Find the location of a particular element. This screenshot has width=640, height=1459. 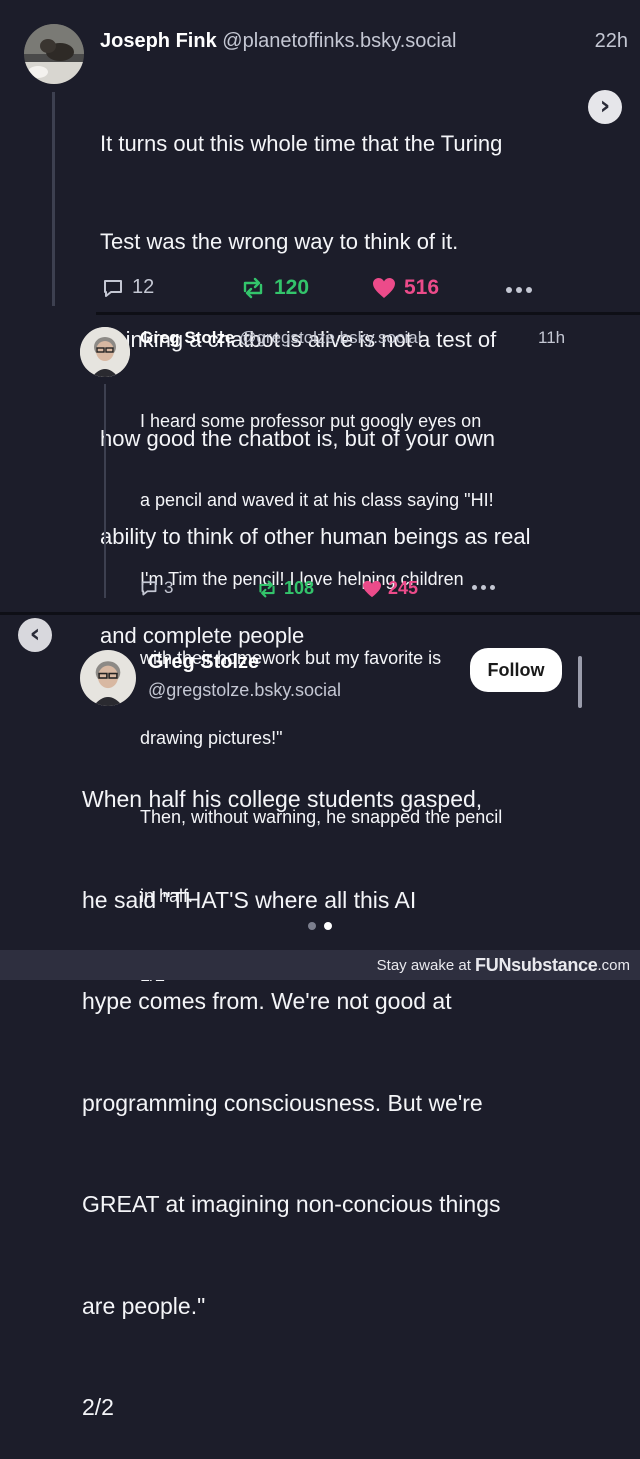

post-time: 22h is located at coordinates (611, 41).